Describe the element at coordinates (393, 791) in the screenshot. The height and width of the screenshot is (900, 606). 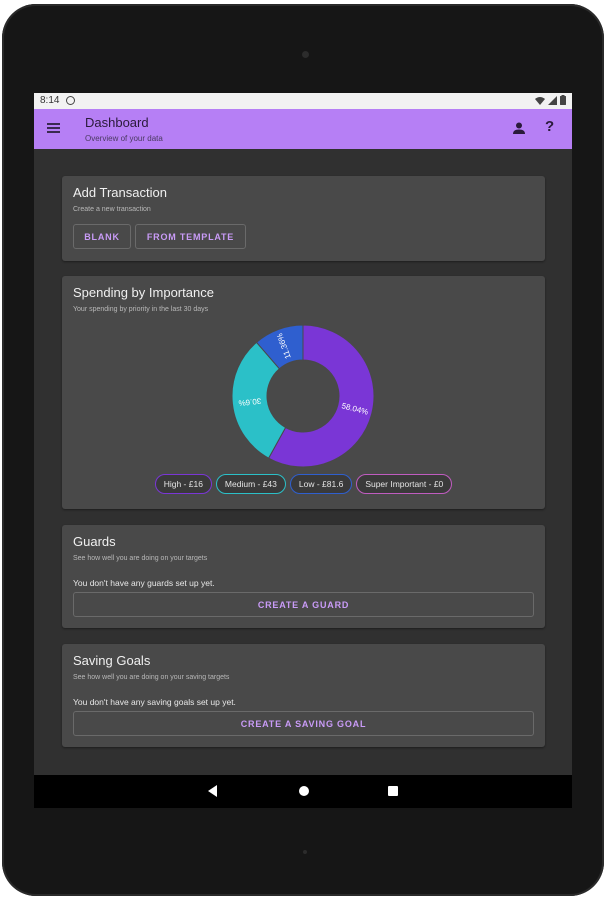
I see `recents-icon` at that location.